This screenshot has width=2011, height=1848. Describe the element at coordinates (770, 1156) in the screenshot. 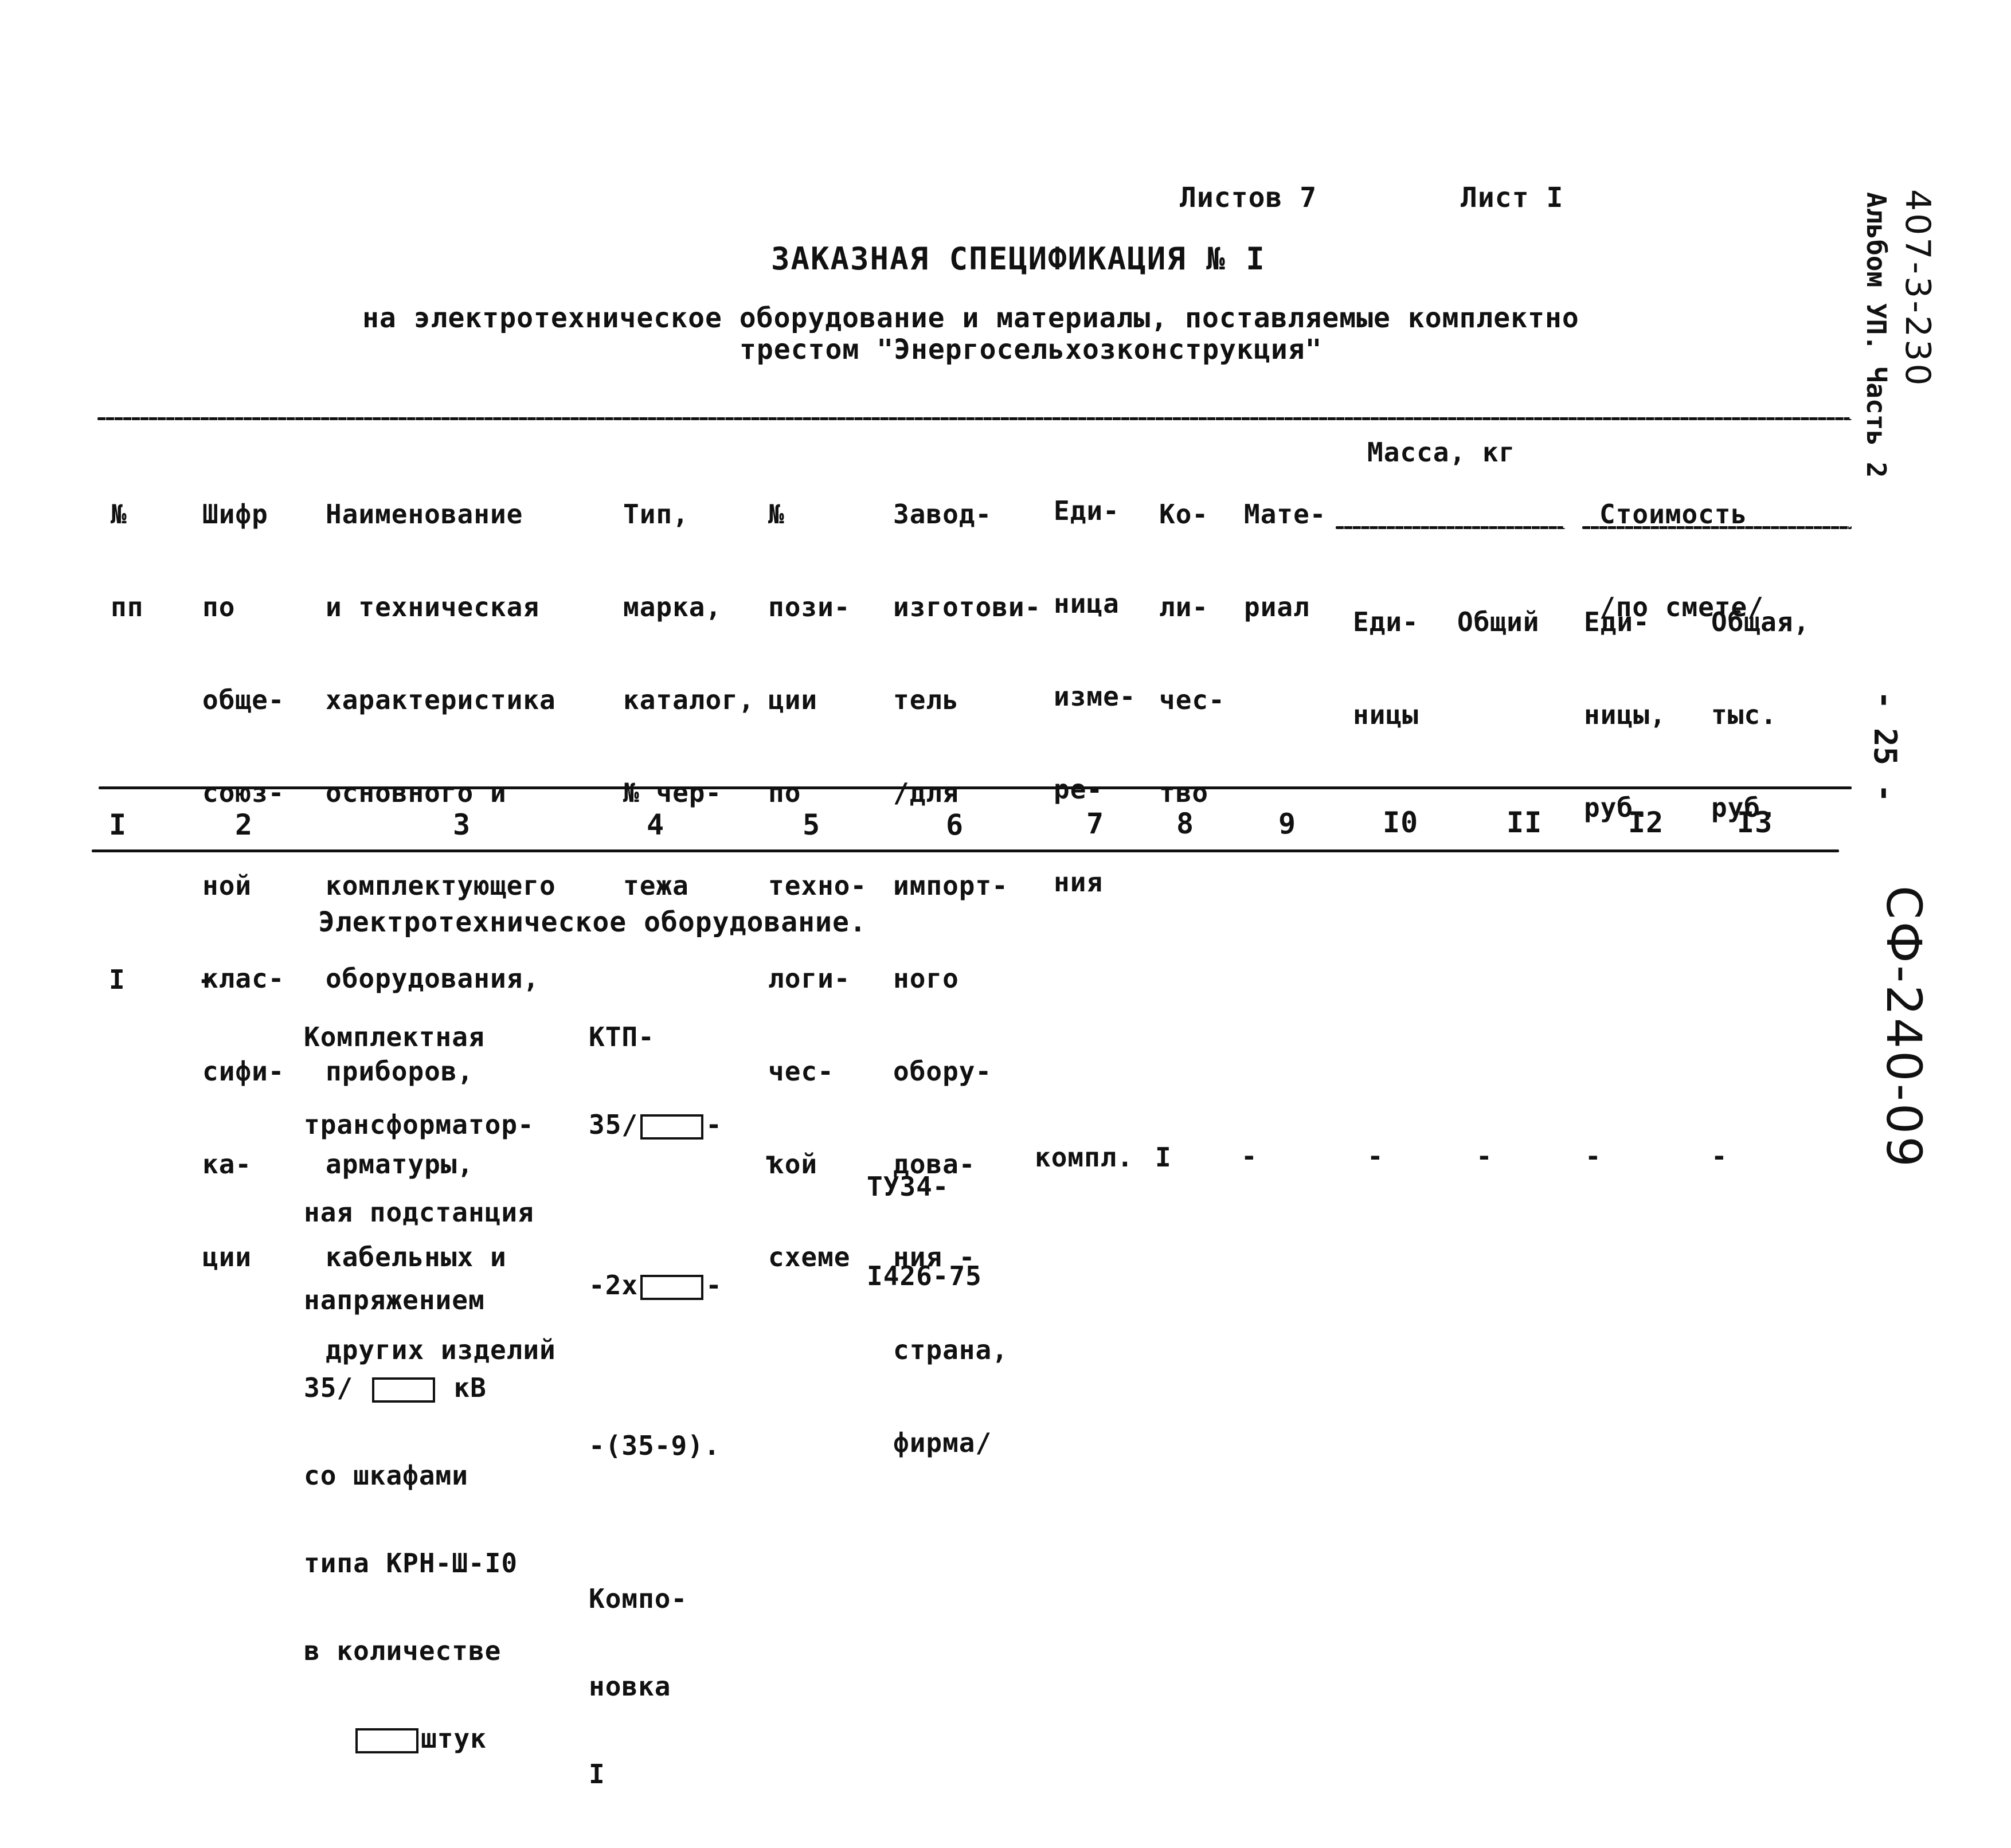

I see `cell-position: -` at that location.